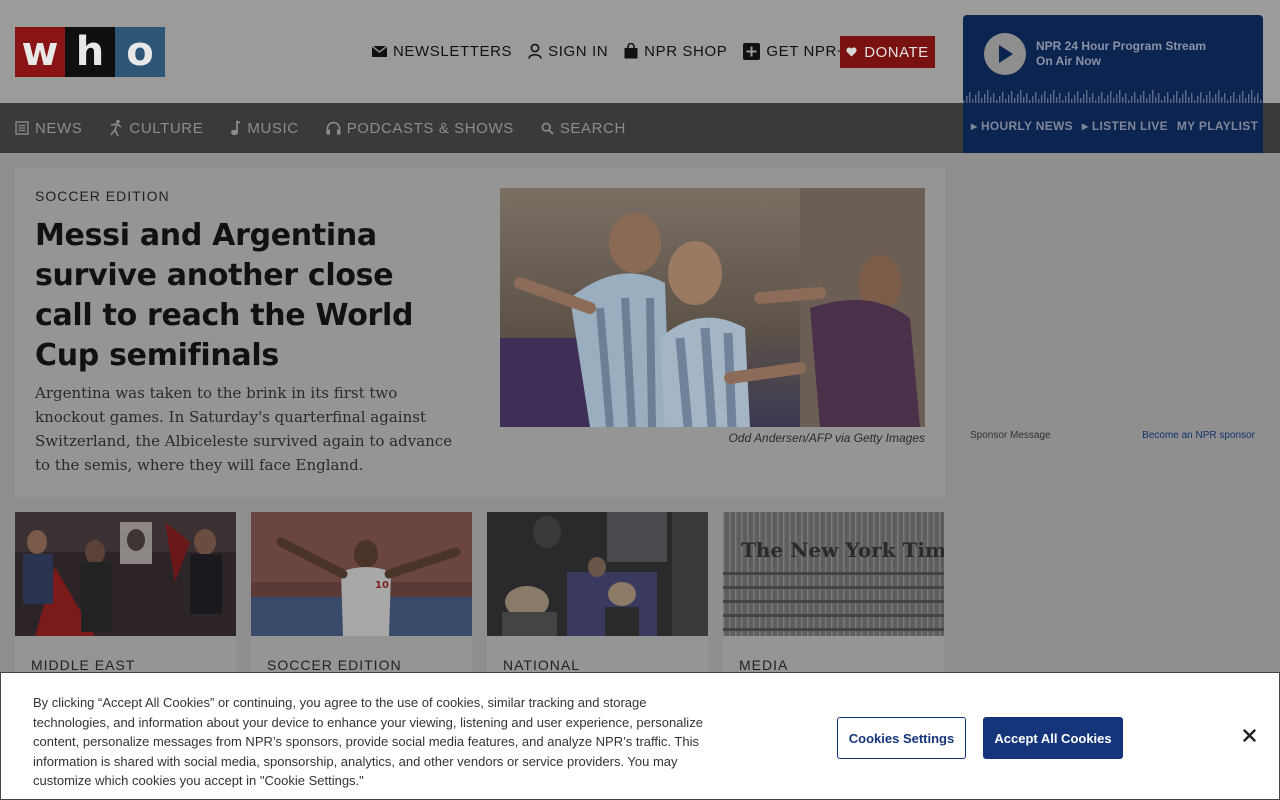 The image size is (1280, 800). I want to click on close-icon, so click(1249, 735).